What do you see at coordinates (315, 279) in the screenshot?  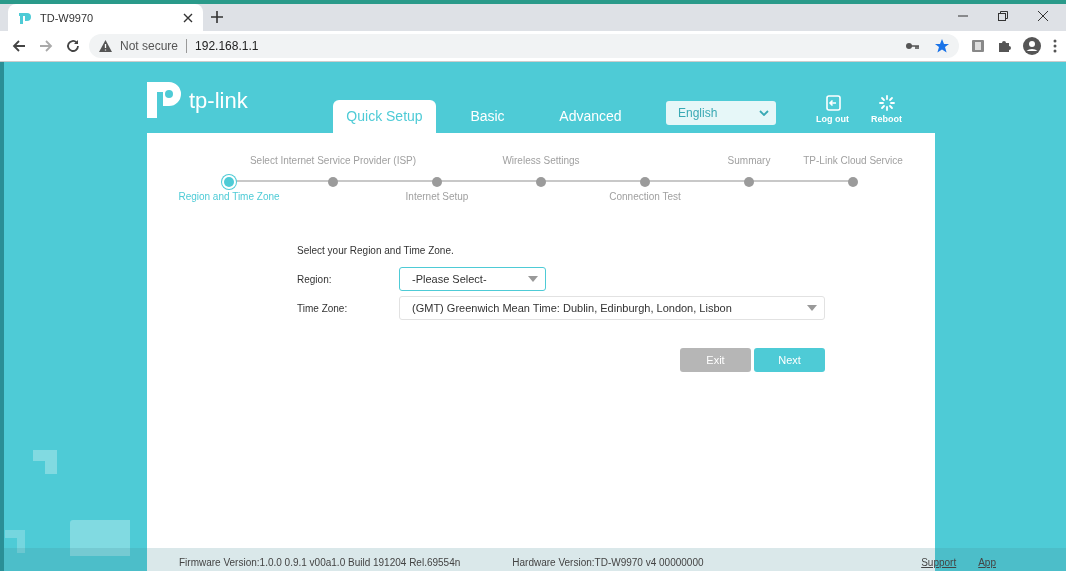 I see `field-label: Region:` at bounding box center [315, 279].